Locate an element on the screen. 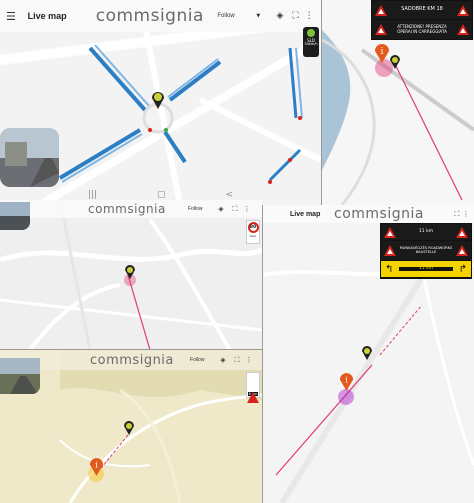  chevron-down-icon: ▼ is located at coordinates (258, 16).